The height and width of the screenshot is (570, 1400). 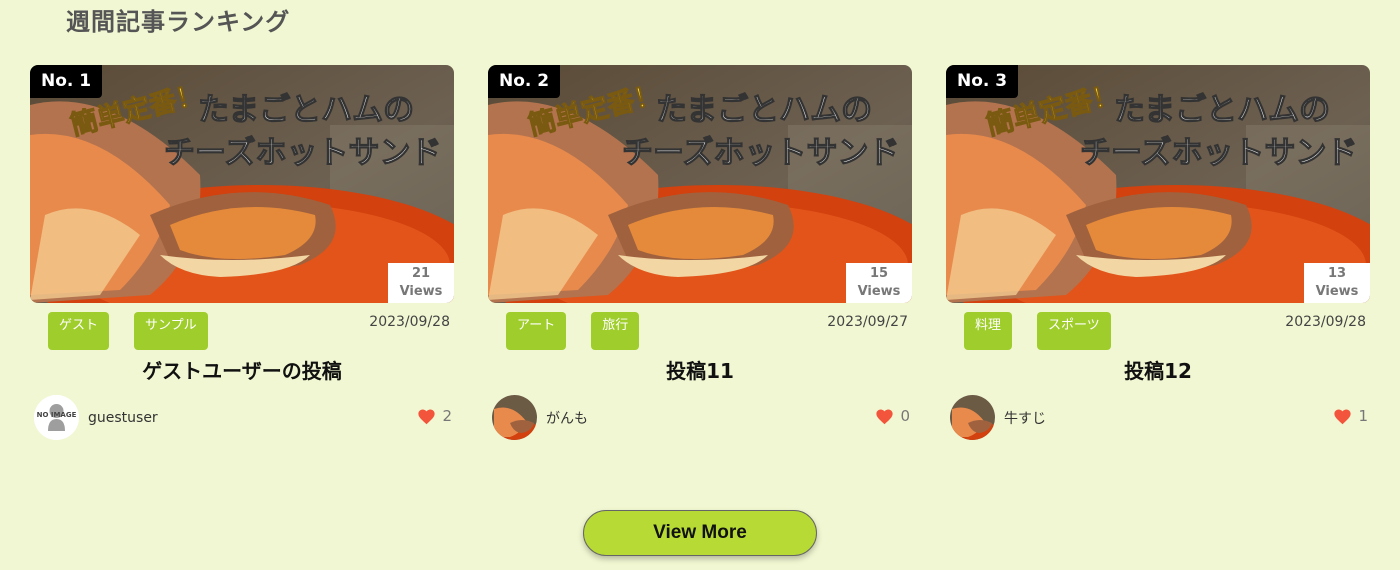 What do you see at coordinates (79, 331) in the screenshot?
I see `tag-label: ゲスト` at bounding box center [79, 331].